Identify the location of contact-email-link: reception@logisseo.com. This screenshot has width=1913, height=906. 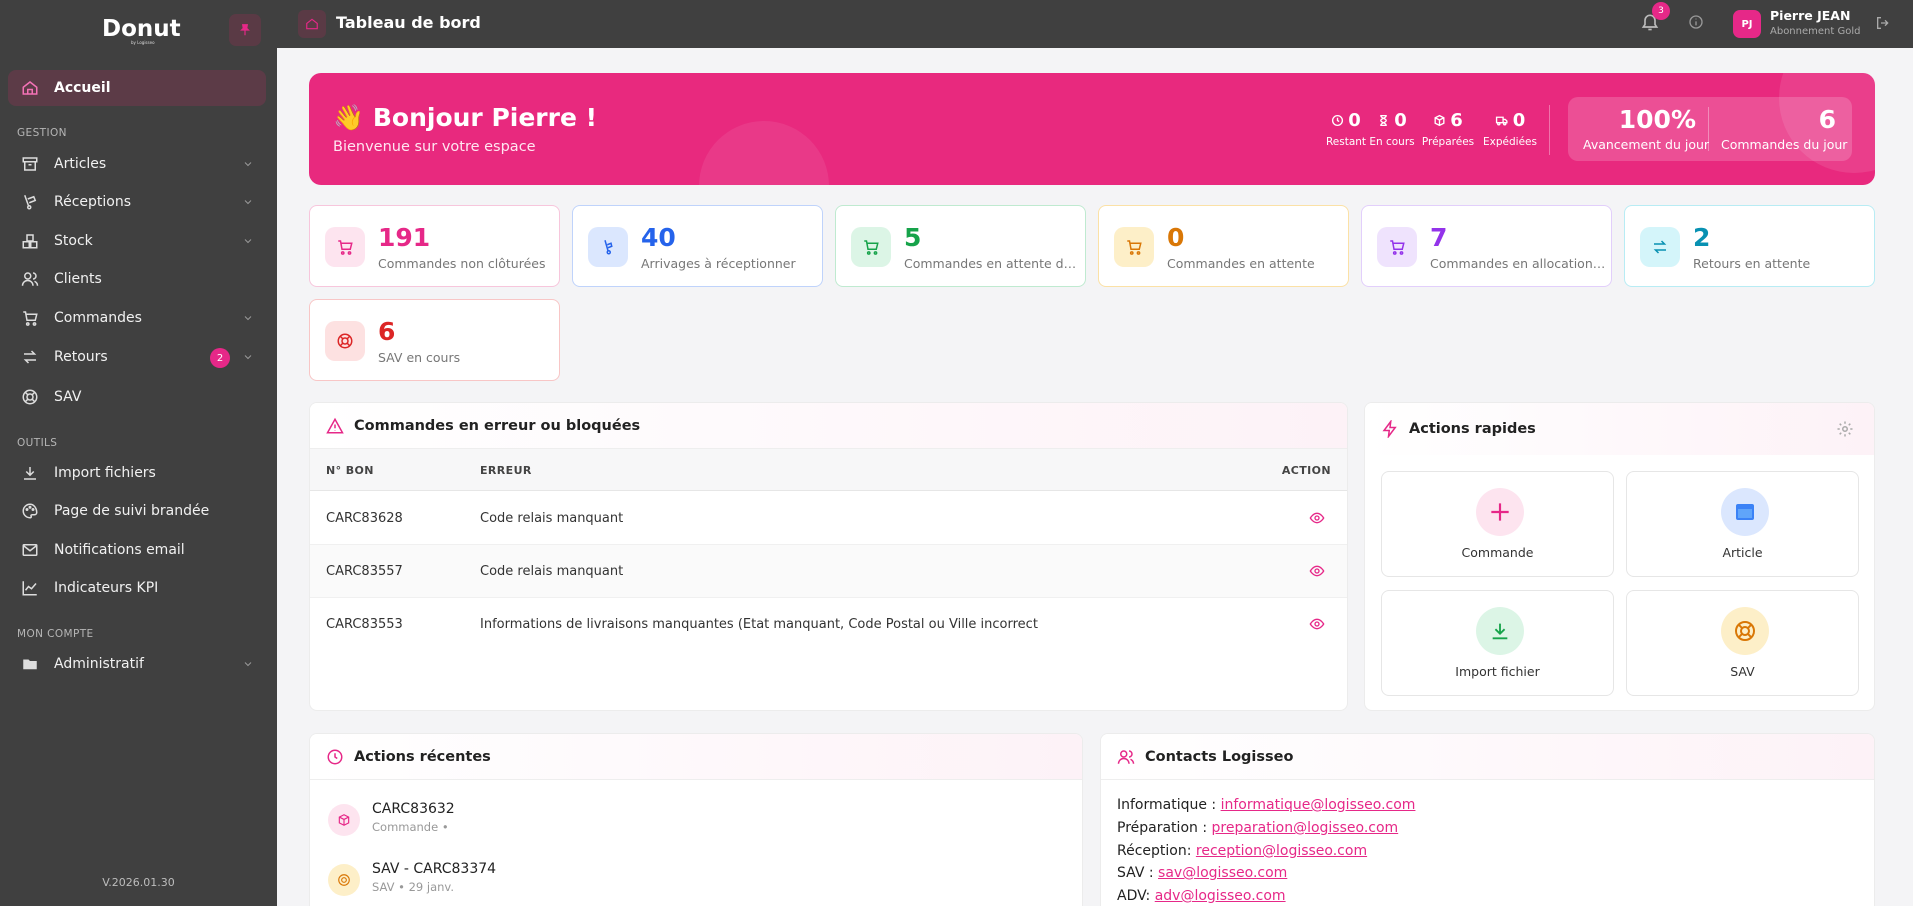
(1281, 851).